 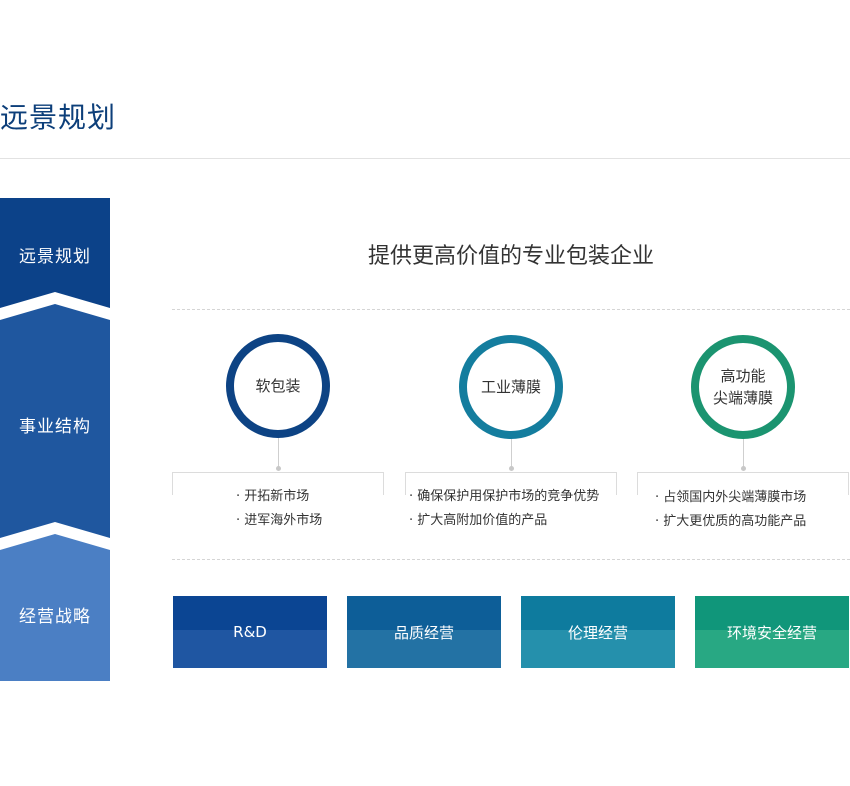 I want to click on pillar-bullets-industrial-film: · 确保保护用保护市场的竞争优势 · 扩大高附加价值的产品, so click(x=504, y=509).